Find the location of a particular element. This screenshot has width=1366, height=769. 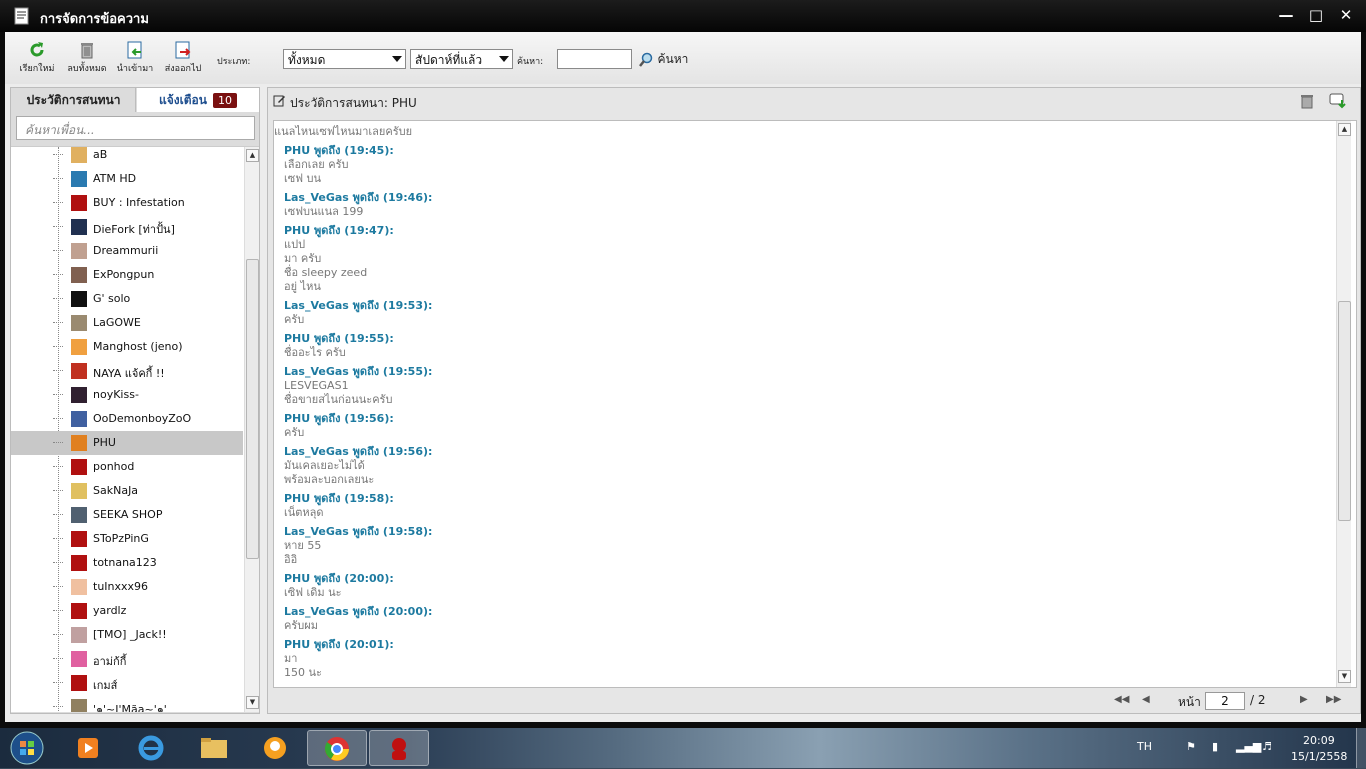

message-text: ชื่อ sleepy zeed is located at coordinates (326, 272).